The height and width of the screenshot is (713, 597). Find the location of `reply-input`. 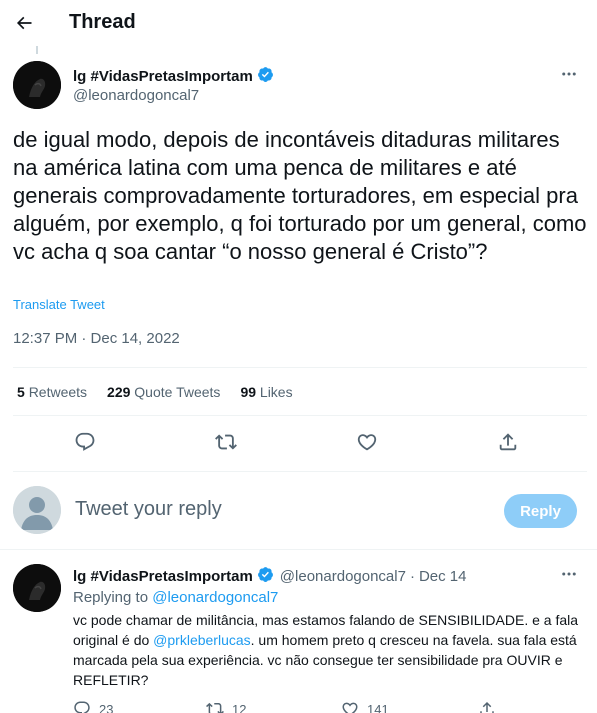

reply-input is located at coordinates (225, 509).